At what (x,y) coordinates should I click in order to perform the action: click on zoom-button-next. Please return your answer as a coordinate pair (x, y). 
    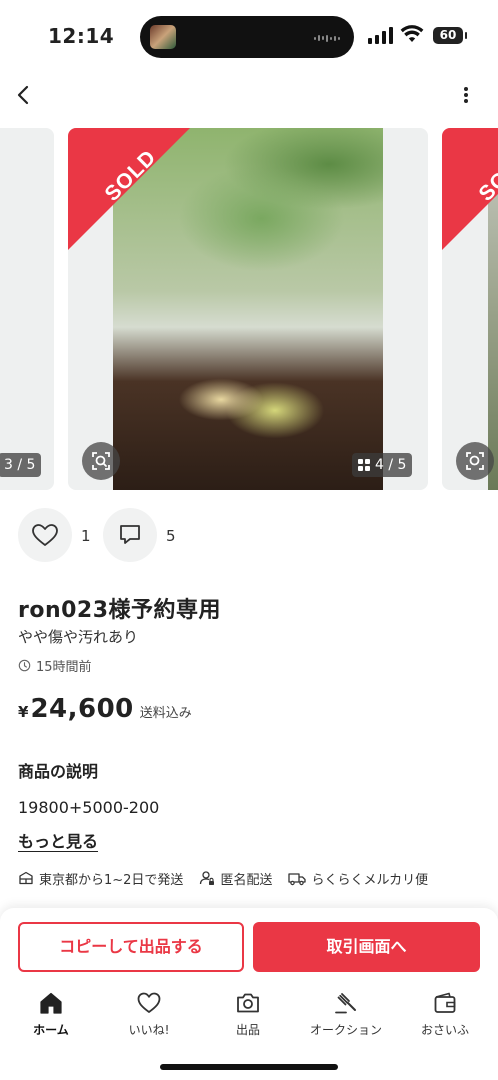
    Looking at the image, I should click on (475, 461).